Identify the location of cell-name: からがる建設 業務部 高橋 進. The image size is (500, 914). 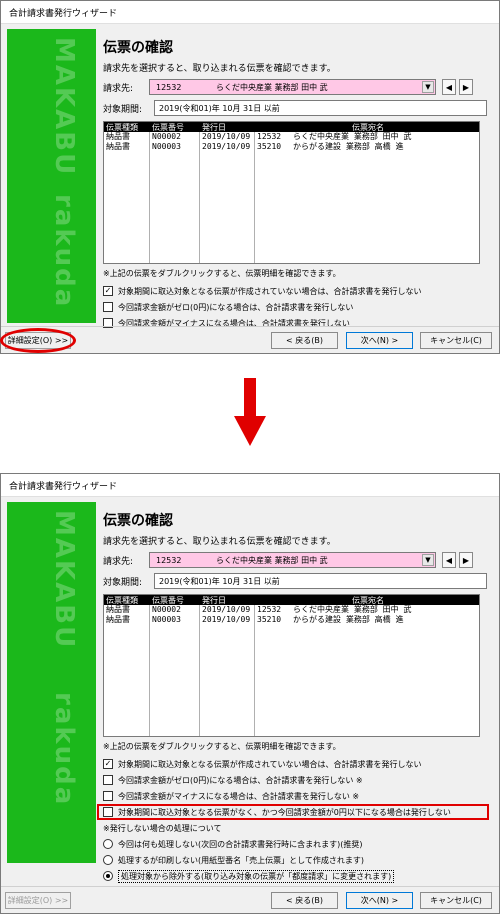
(348, 619).